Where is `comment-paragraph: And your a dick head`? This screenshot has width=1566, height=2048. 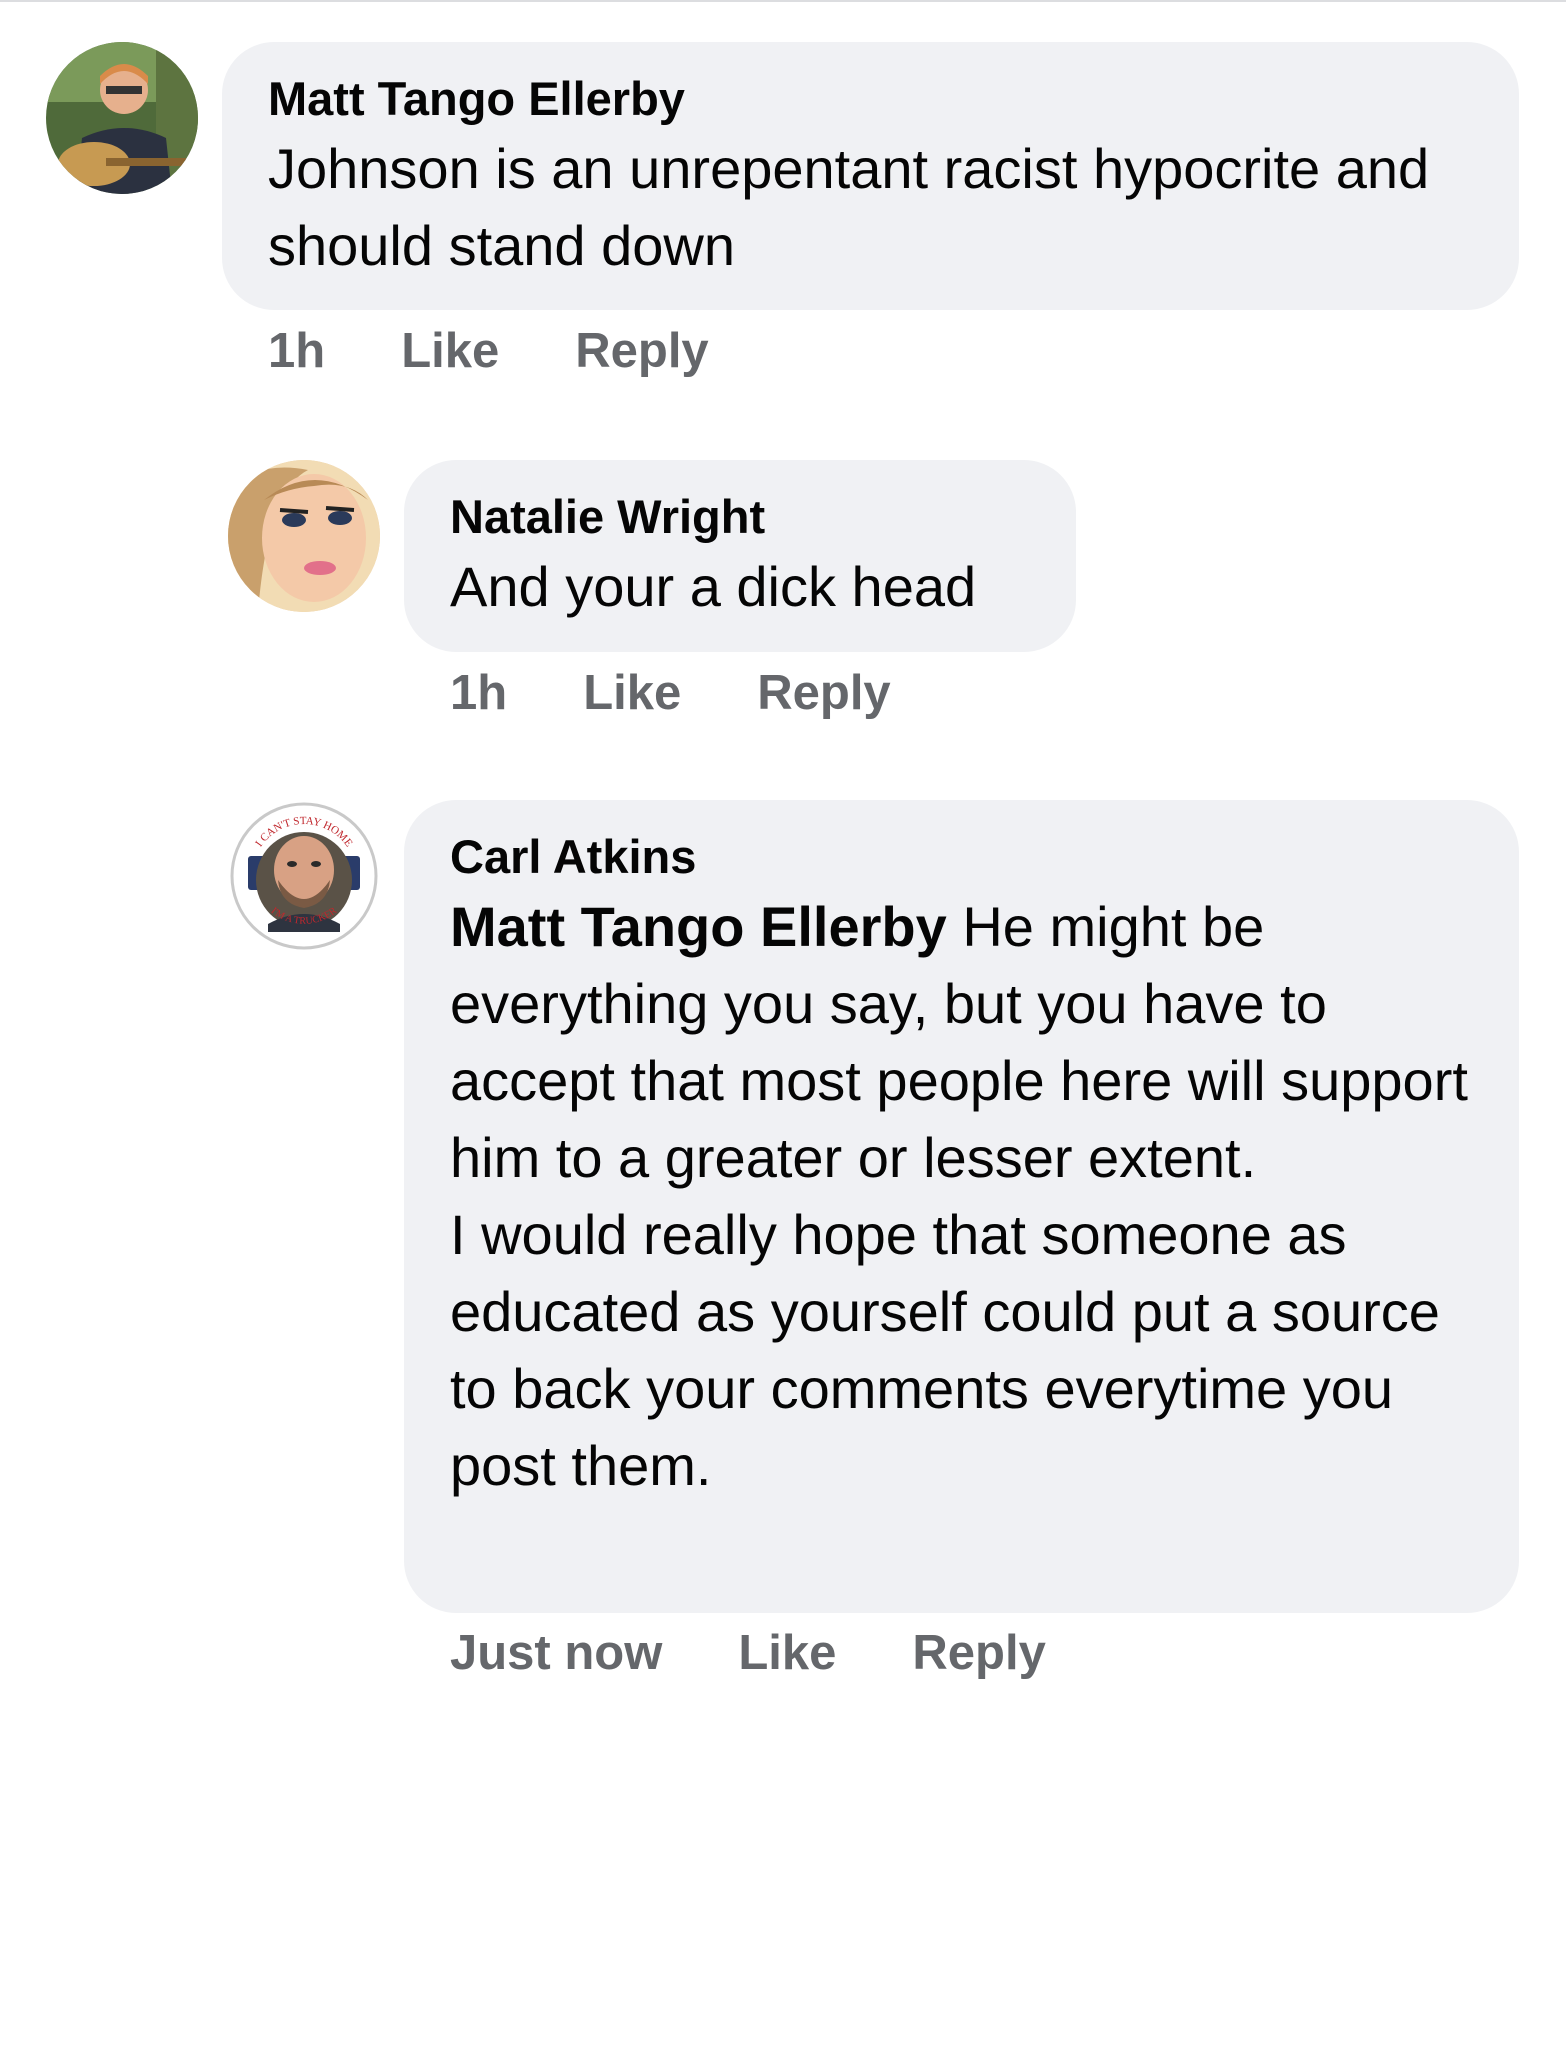
comment-paragraph: And your a dick head is located at coordinates (713, 586).